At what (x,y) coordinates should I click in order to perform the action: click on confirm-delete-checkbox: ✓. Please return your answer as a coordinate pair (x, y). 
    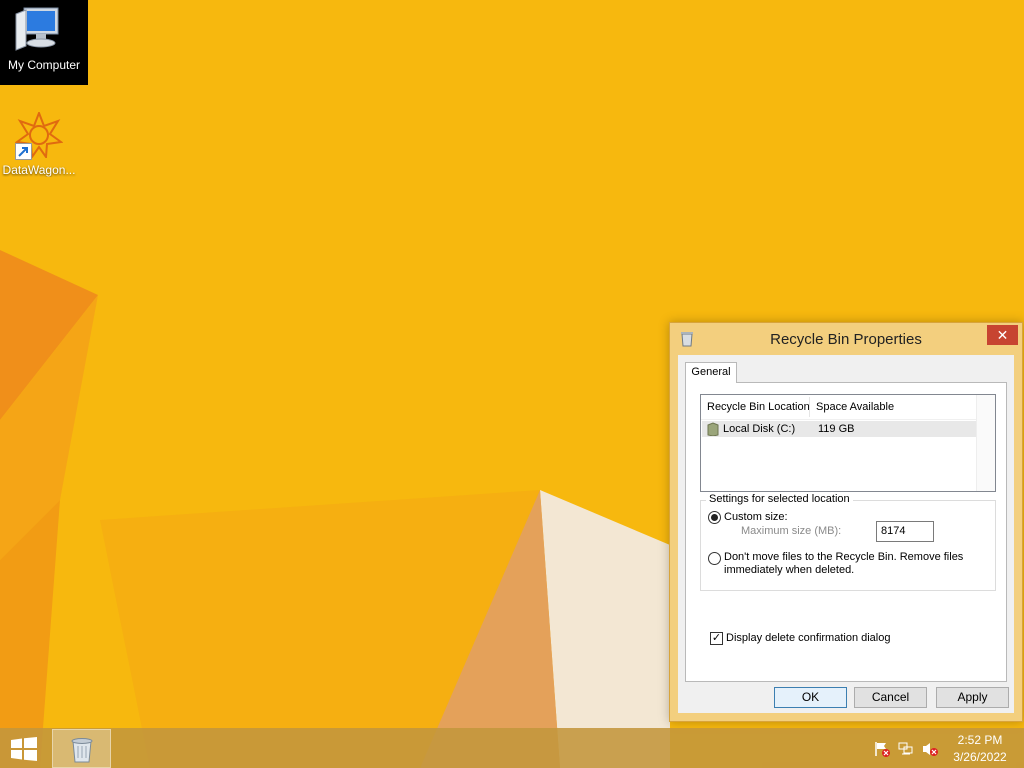
    Looking at the image, I should click on (716, 638).